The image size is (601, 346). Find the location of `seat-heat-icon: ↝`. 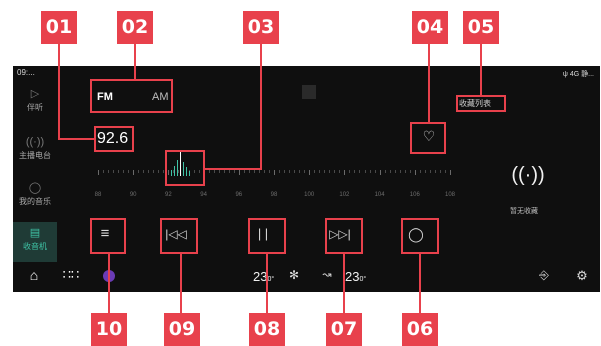

seat-heat-icon: ↝ is located at coordinates (327, 274).